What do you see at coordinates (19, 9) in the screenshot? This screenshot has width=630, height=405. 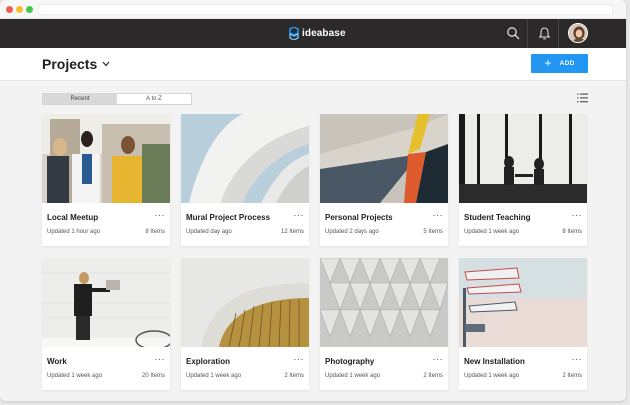 I see `minimize-window-dot` at bounding box center [19, 9].